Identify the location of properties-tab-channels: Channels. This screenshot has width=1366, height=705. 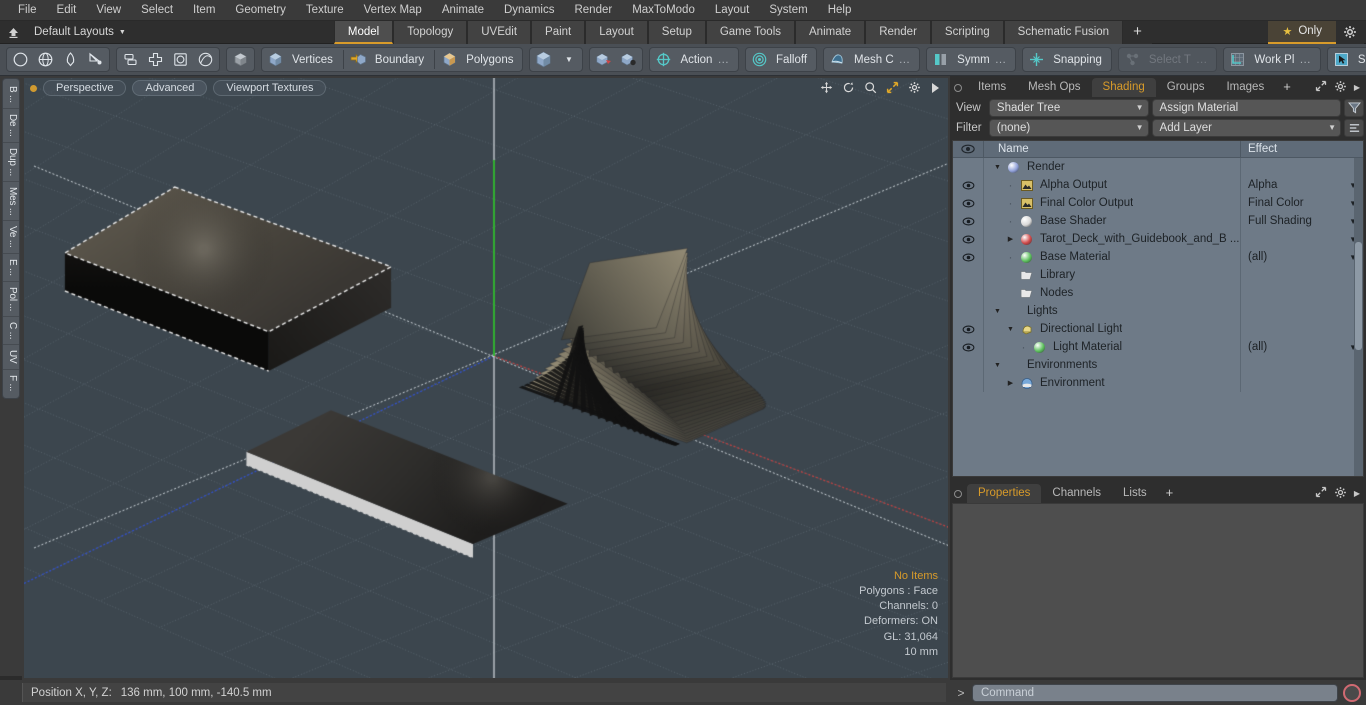
(1076, 493).